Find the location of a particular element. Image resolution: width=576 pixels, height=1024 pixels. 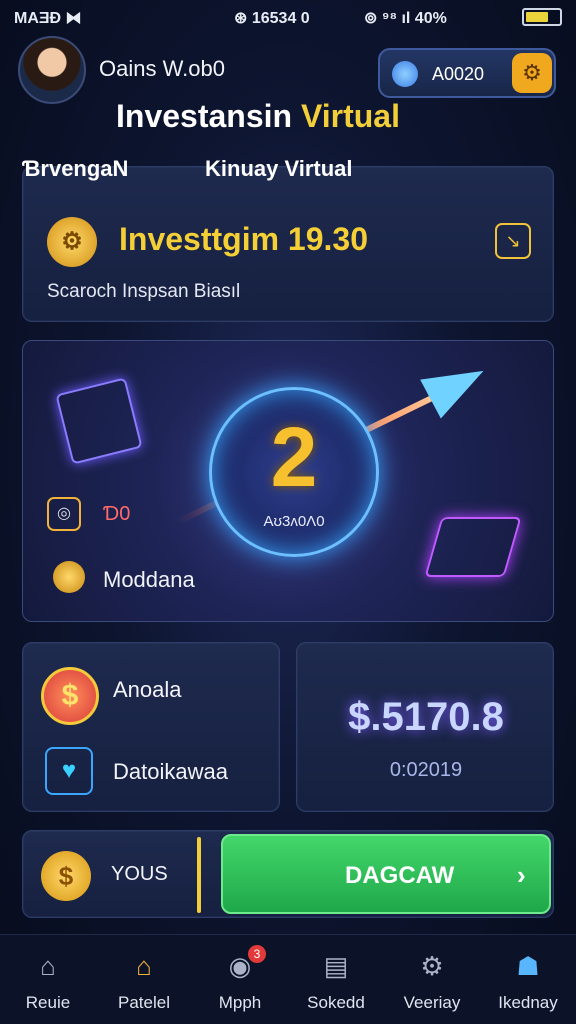

nav-label: Veeriay is located at coordinates (432, 1002).